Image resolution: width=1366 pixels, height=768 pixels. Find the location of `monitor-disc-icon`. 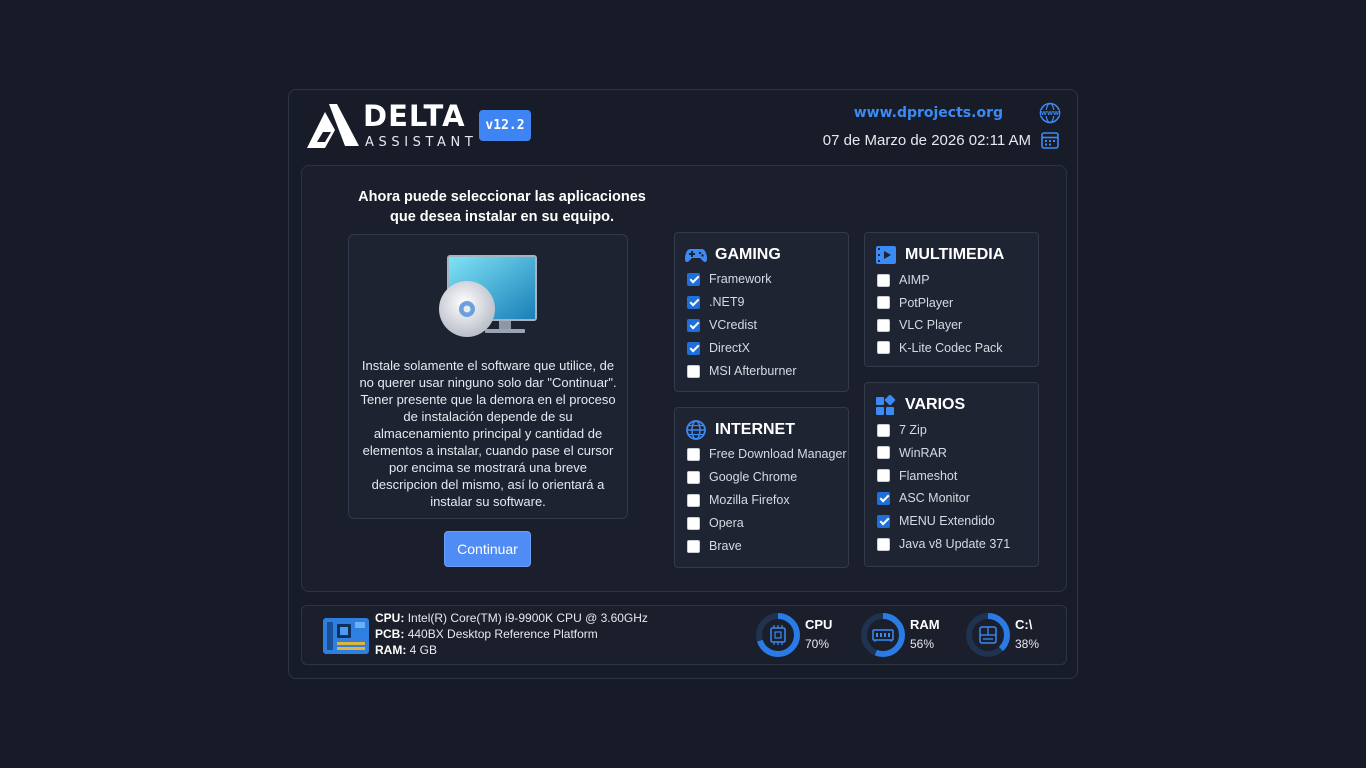

monitor-disc-icon is located at coordinates (488, 296).